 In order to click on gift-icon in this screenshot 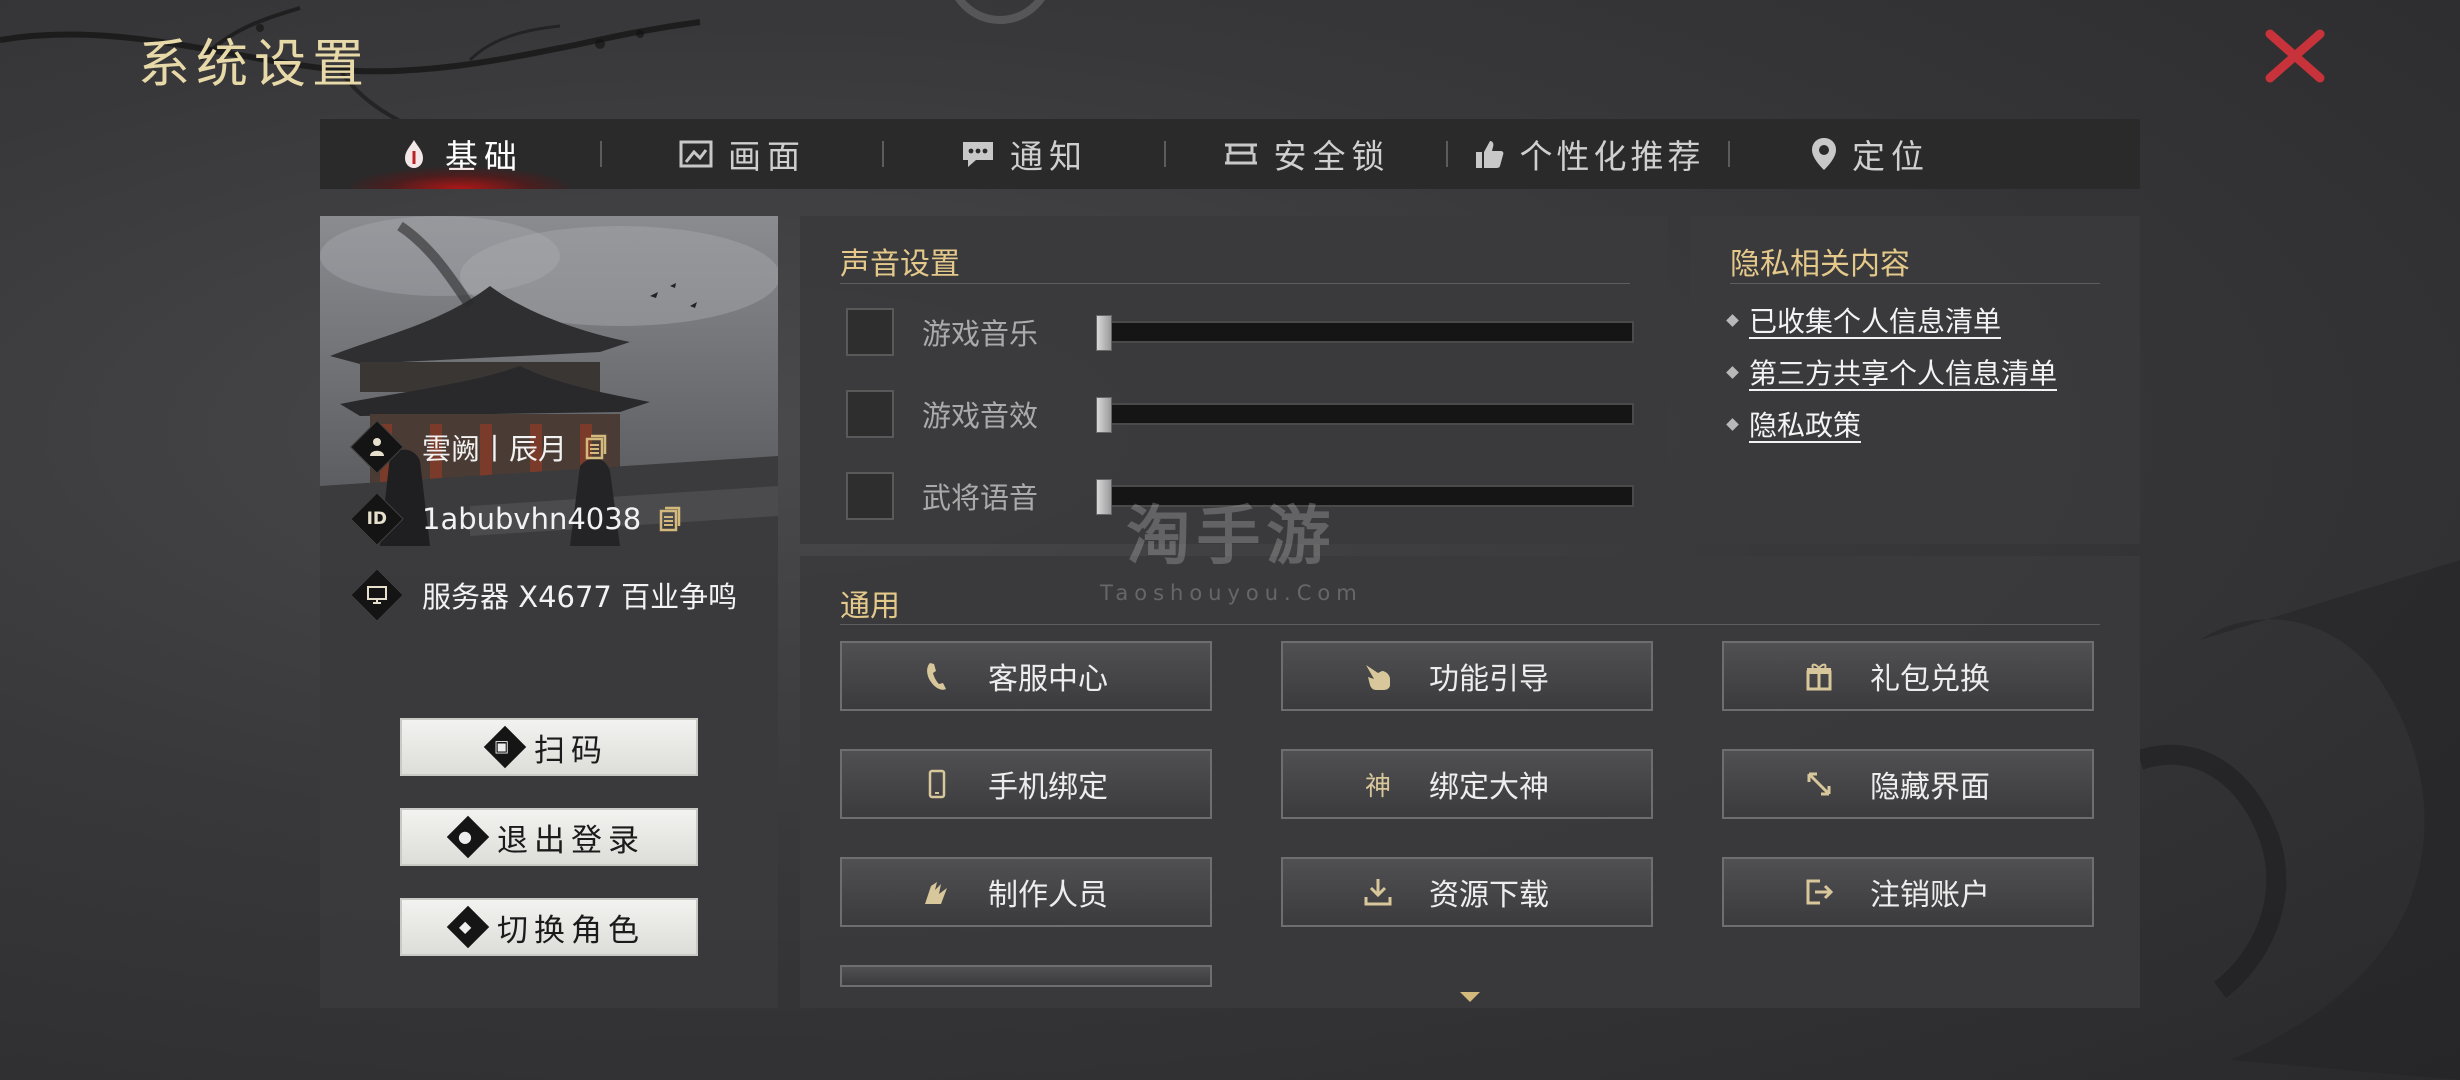, I will do `click(1819, 676)`.